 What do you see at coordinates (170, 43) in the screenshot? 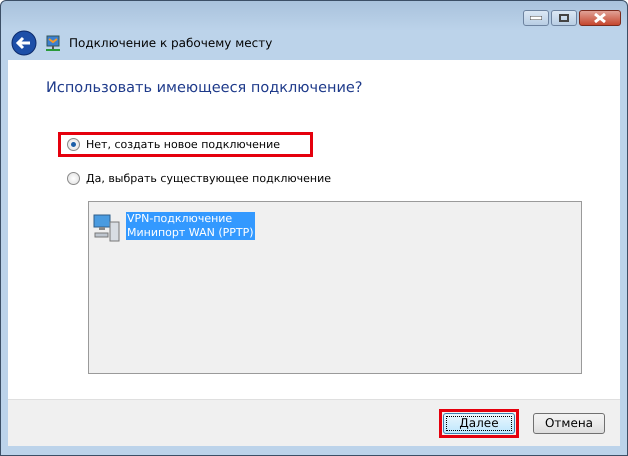
I see `window-title: Подключение к рабочему месту` at bounding box center [170, 43].